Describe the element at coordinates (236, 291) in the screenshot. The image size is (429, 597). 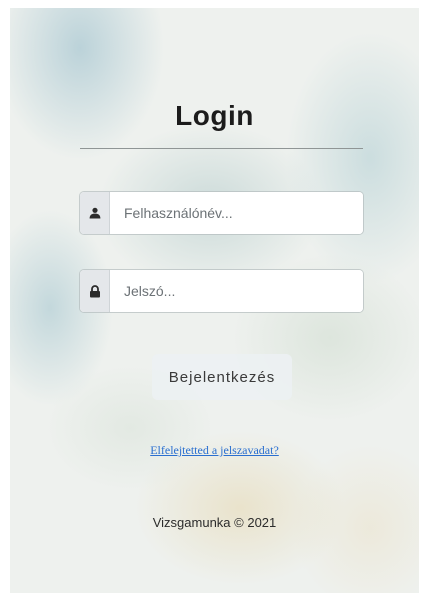
I see `password-input` at that location.